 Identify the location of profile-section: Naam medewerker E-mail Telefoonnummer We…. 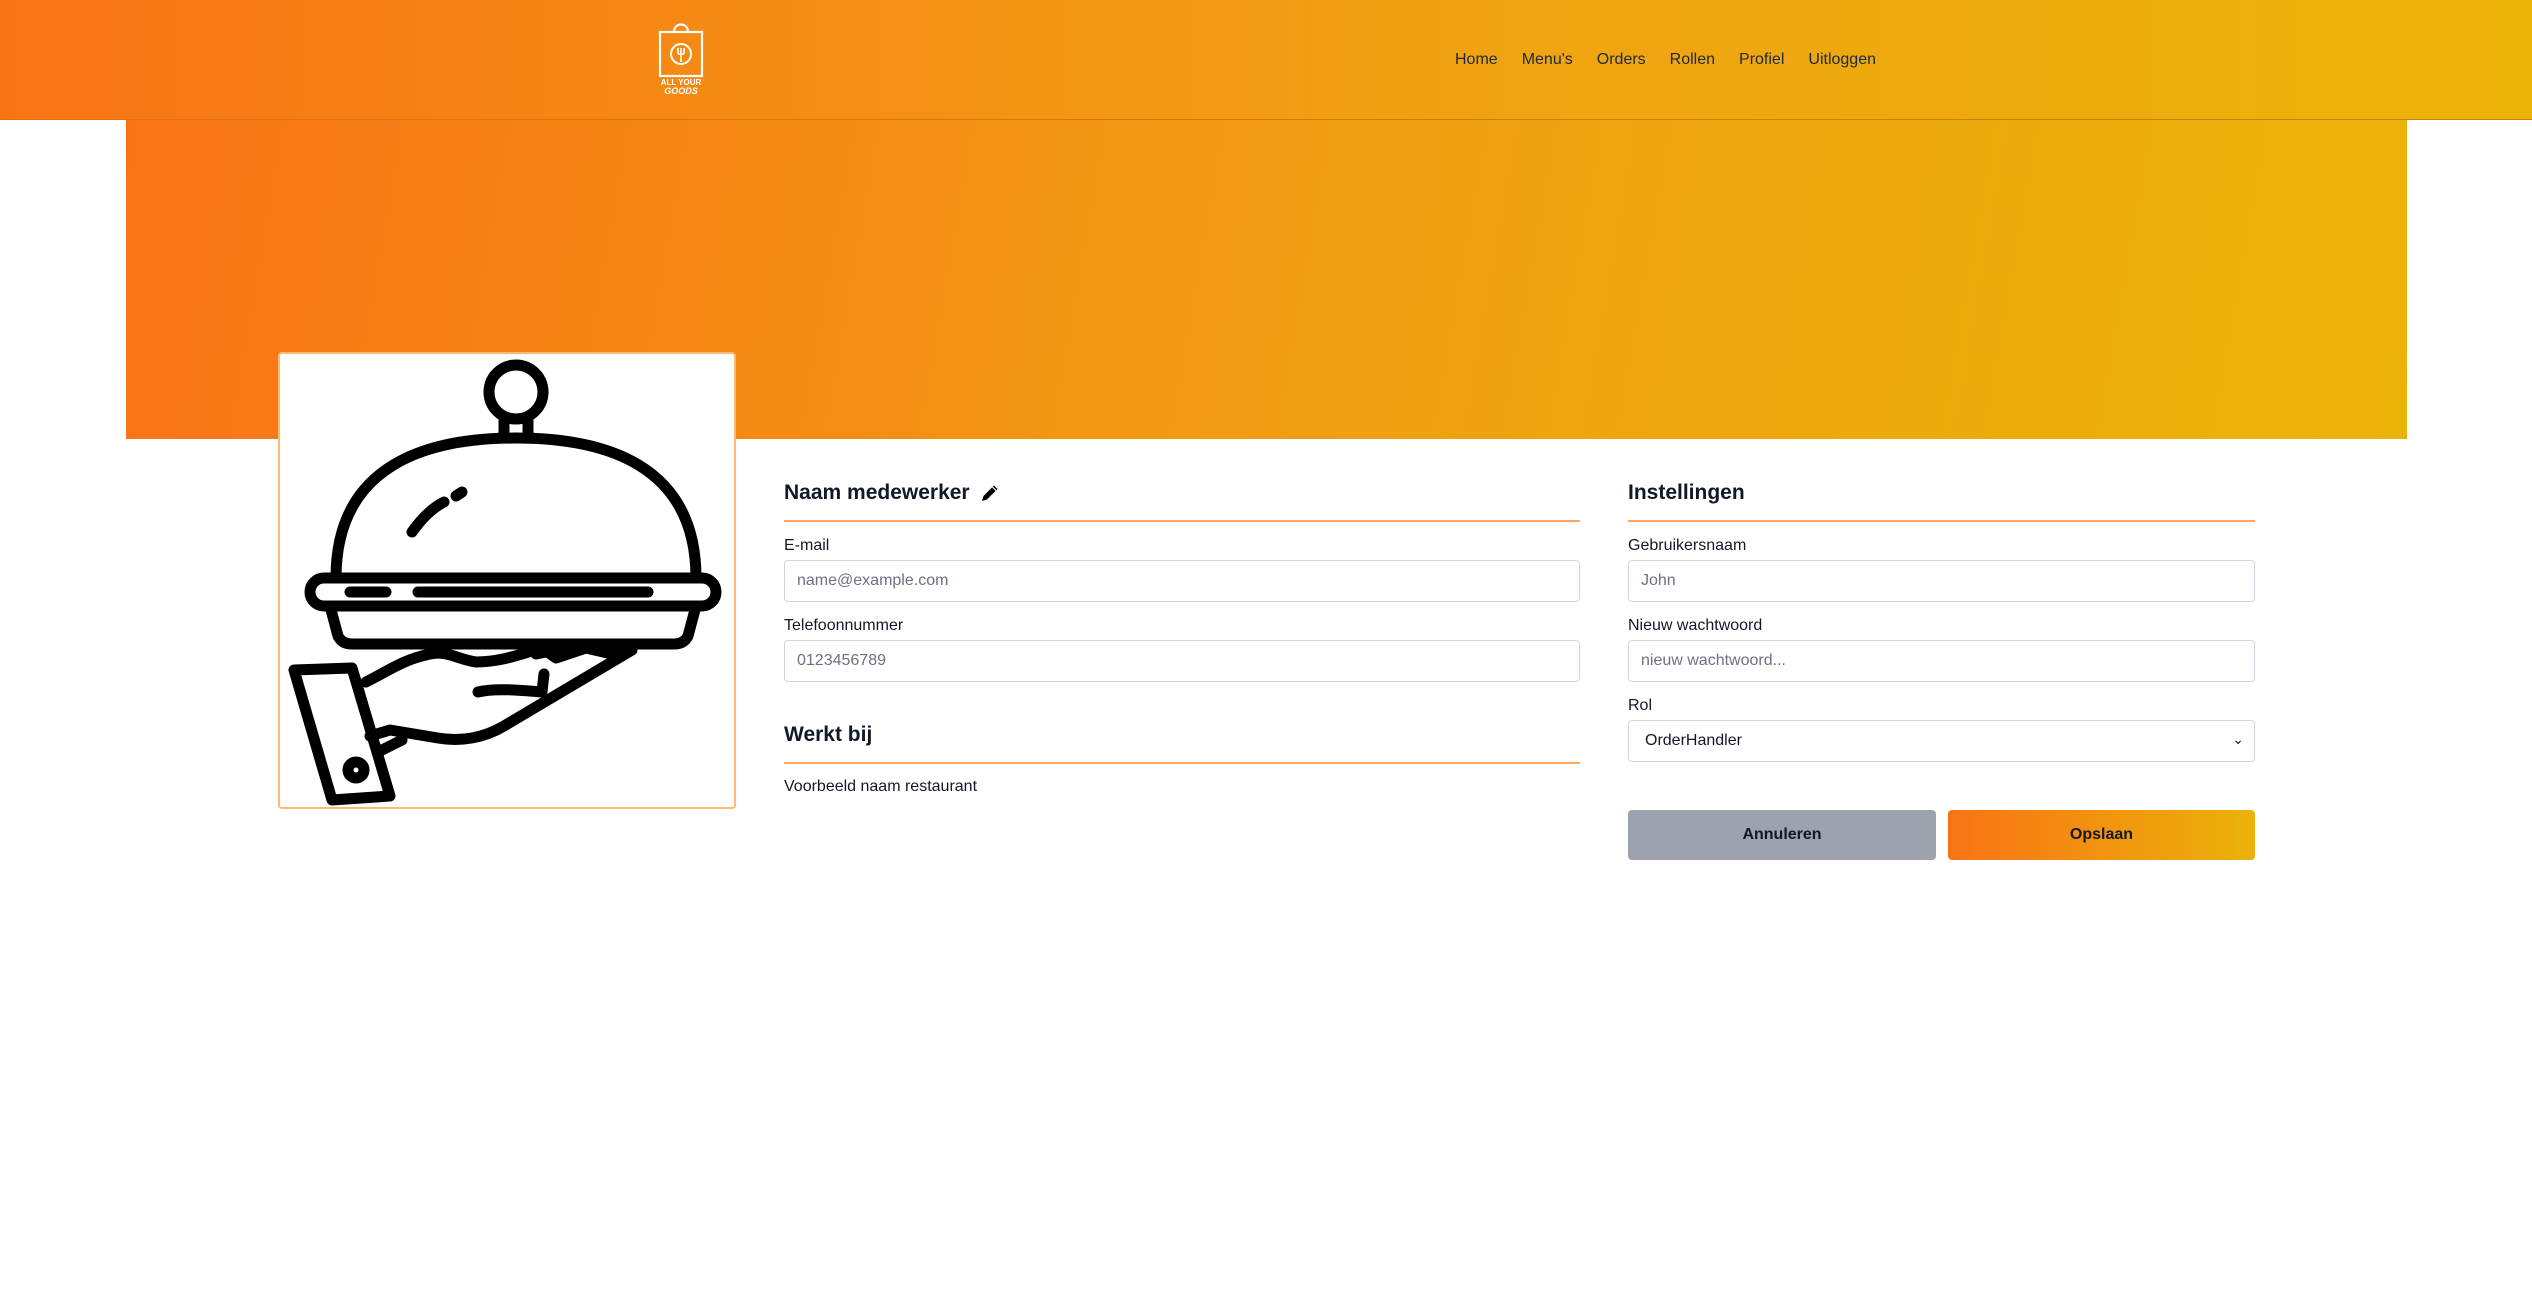
(1182, 637).